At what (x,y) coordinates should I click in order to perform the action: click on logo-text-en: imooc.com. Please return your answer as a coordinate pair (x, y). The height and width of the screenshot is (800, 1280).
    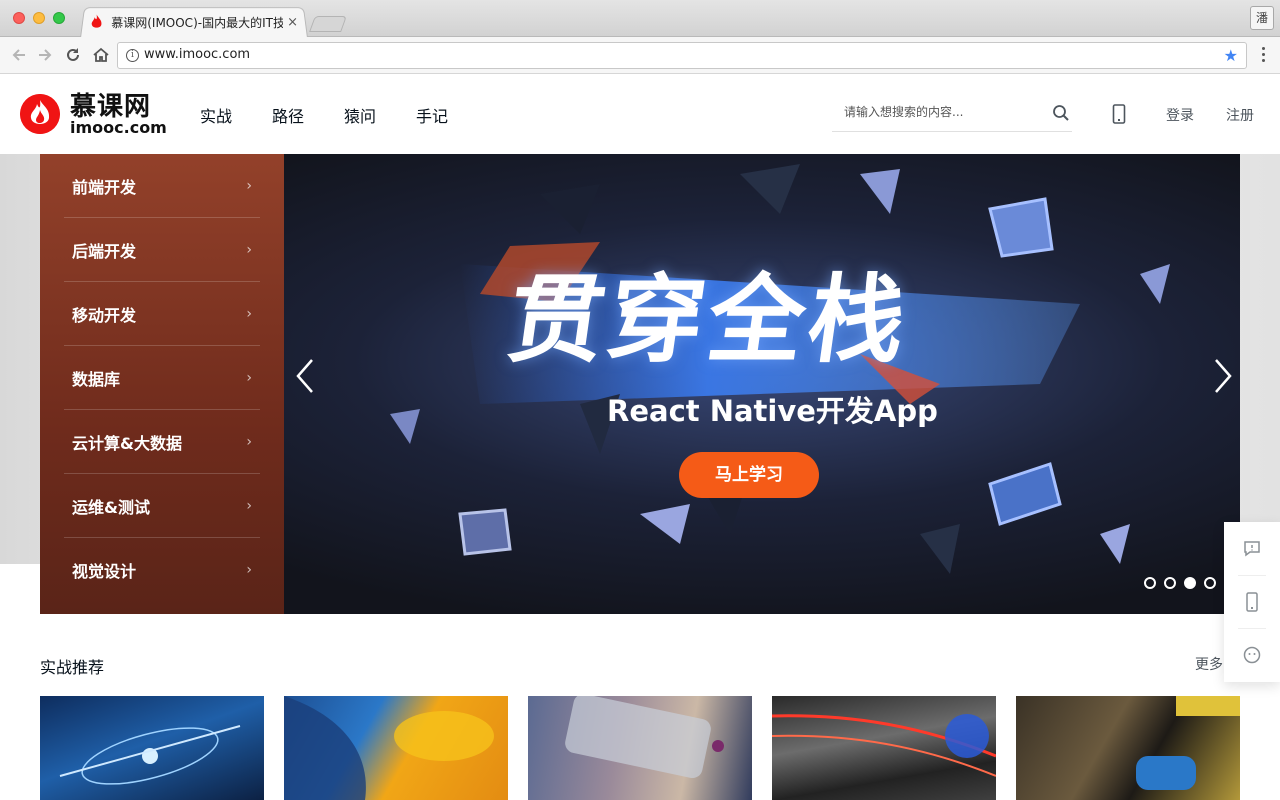
    Looking at the image, I should click on (118, 127).